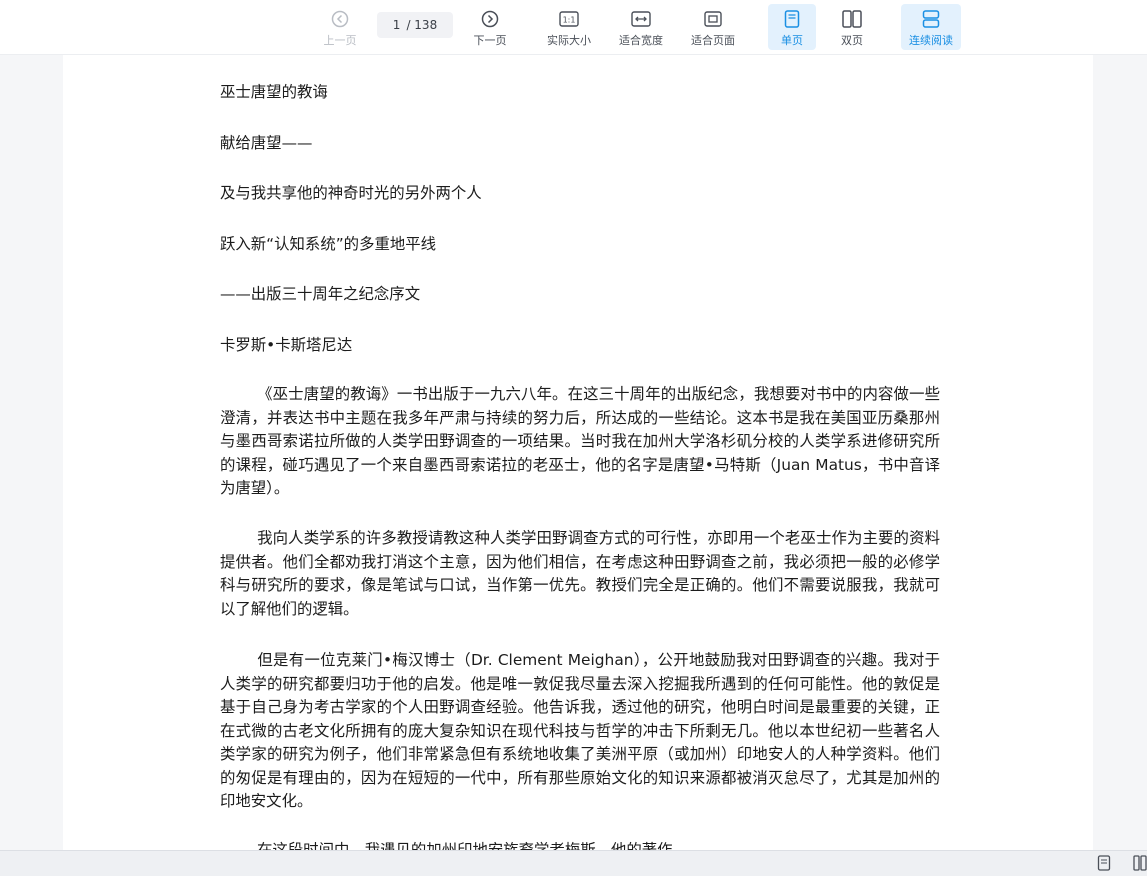  Describe the element at coordinates (465, 845) in the screenshot. I see `paragraph-text: 在这段时间中，我遇见的加州印地安族裔学者梅斯，他的著作` at that location.